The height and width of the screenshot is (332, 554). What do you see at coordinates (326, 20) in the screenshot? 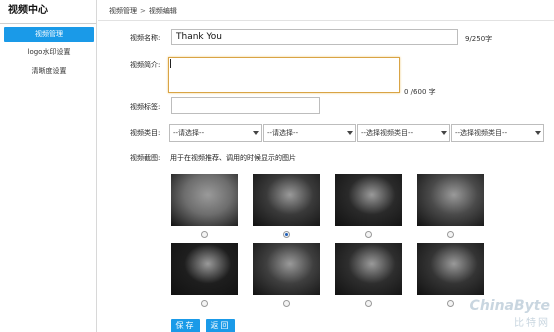
I see `divider` at bounding box center [326, 20].